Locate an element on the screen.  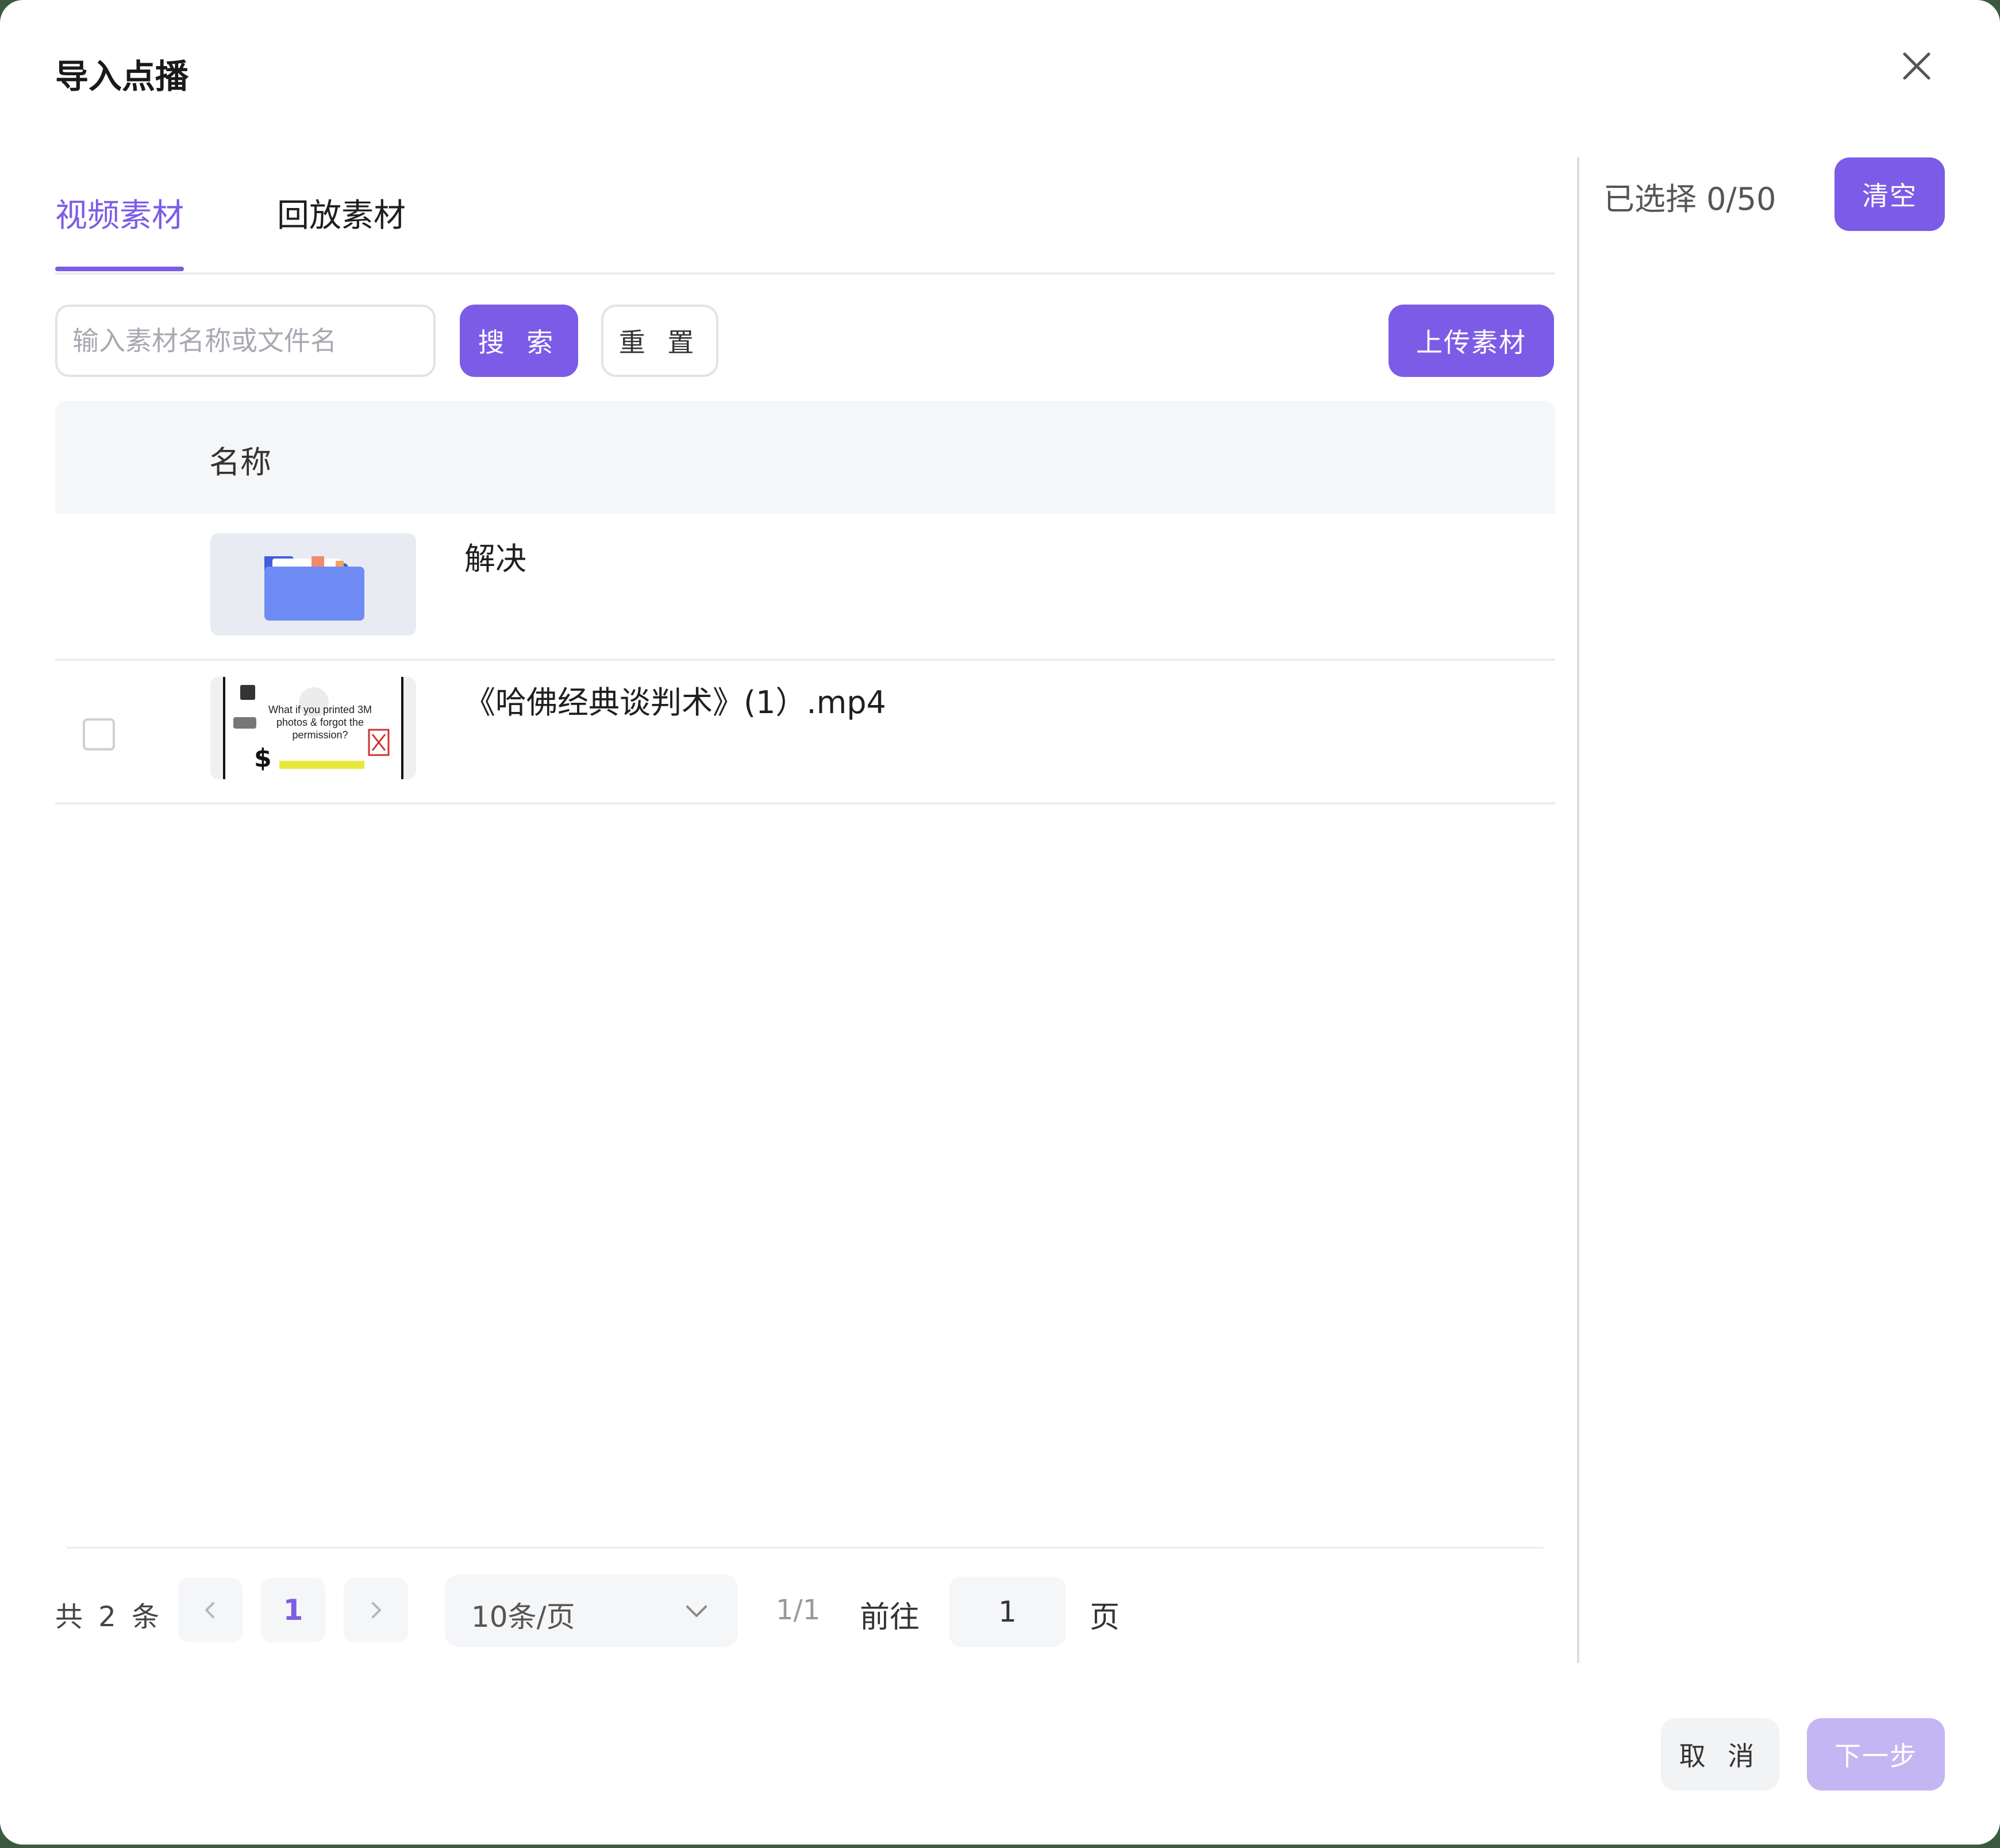
dialog-title: 导入点播 is located at coordinates (122, 76).